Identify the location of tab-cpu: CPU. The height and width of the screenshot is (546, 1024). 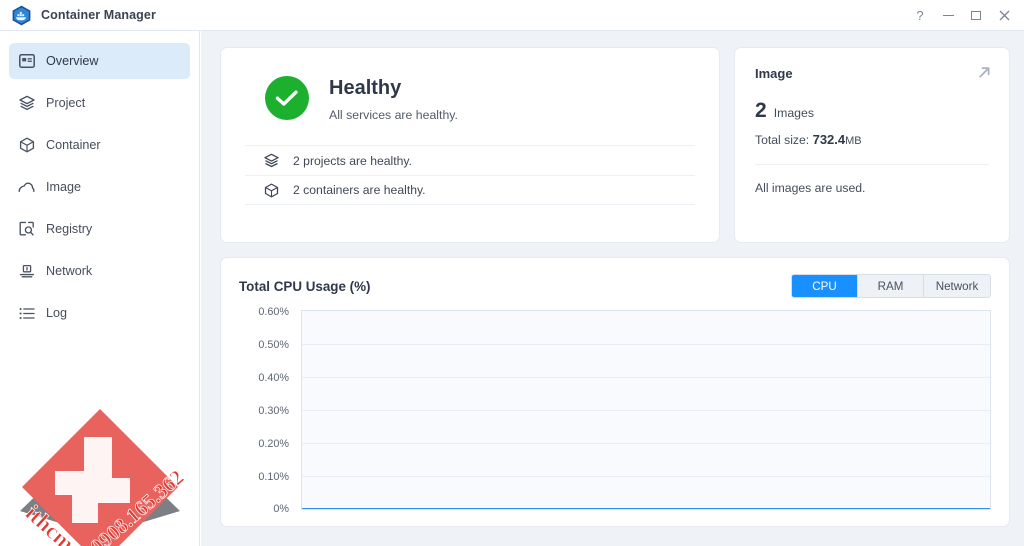
(825, 286).